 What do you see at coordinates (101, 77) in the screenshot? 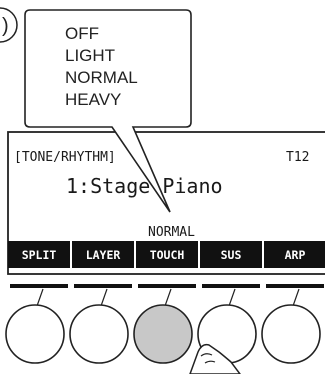
I see `callout-option-normal: NORMAL` at bounding box center [101, 77].